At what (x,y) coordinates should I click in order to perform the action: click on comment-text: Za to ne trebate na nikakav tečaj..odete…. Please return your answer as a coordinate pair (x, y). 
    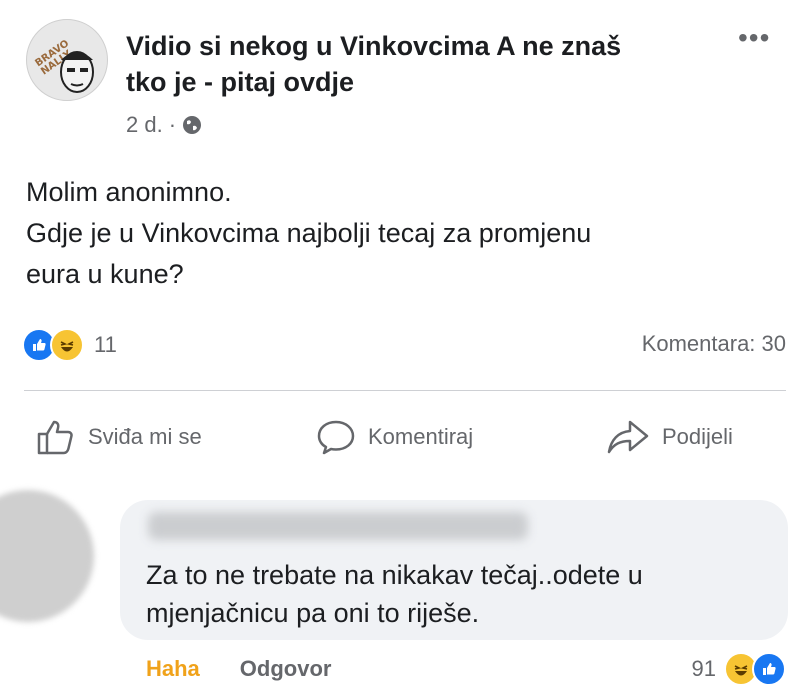
    Looking at the image, I should click on (456, 594).